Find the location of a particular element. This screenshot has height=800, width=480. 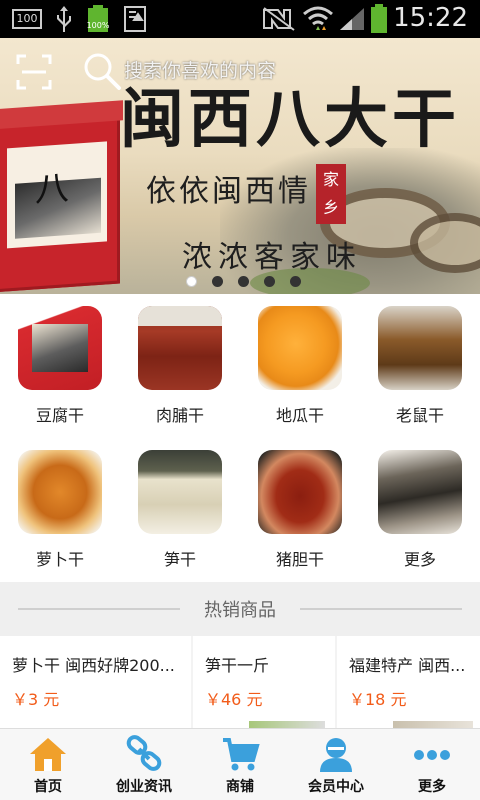

nav-label: 创业资讯 is located at coordinates (144, 787).